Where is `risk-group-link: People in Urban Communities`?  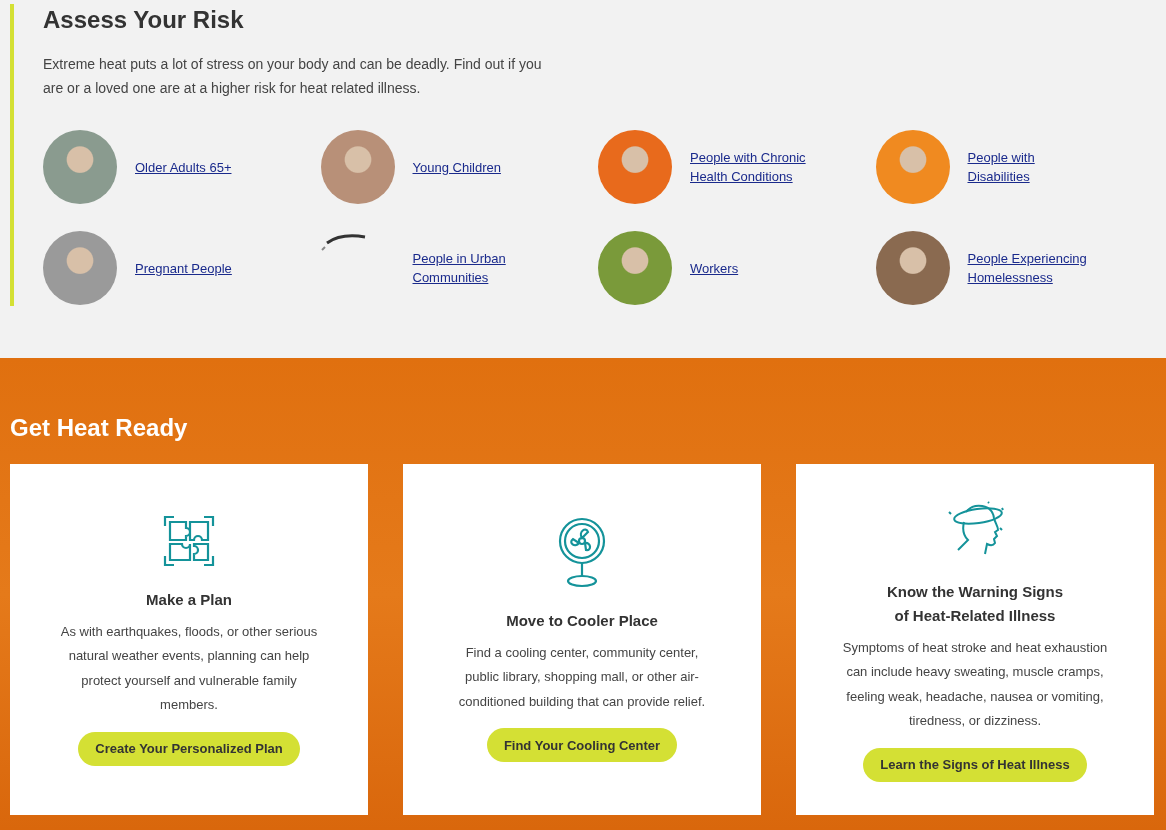
risk-group-link: People in Urban Communities is located at coordinates (477, 268).